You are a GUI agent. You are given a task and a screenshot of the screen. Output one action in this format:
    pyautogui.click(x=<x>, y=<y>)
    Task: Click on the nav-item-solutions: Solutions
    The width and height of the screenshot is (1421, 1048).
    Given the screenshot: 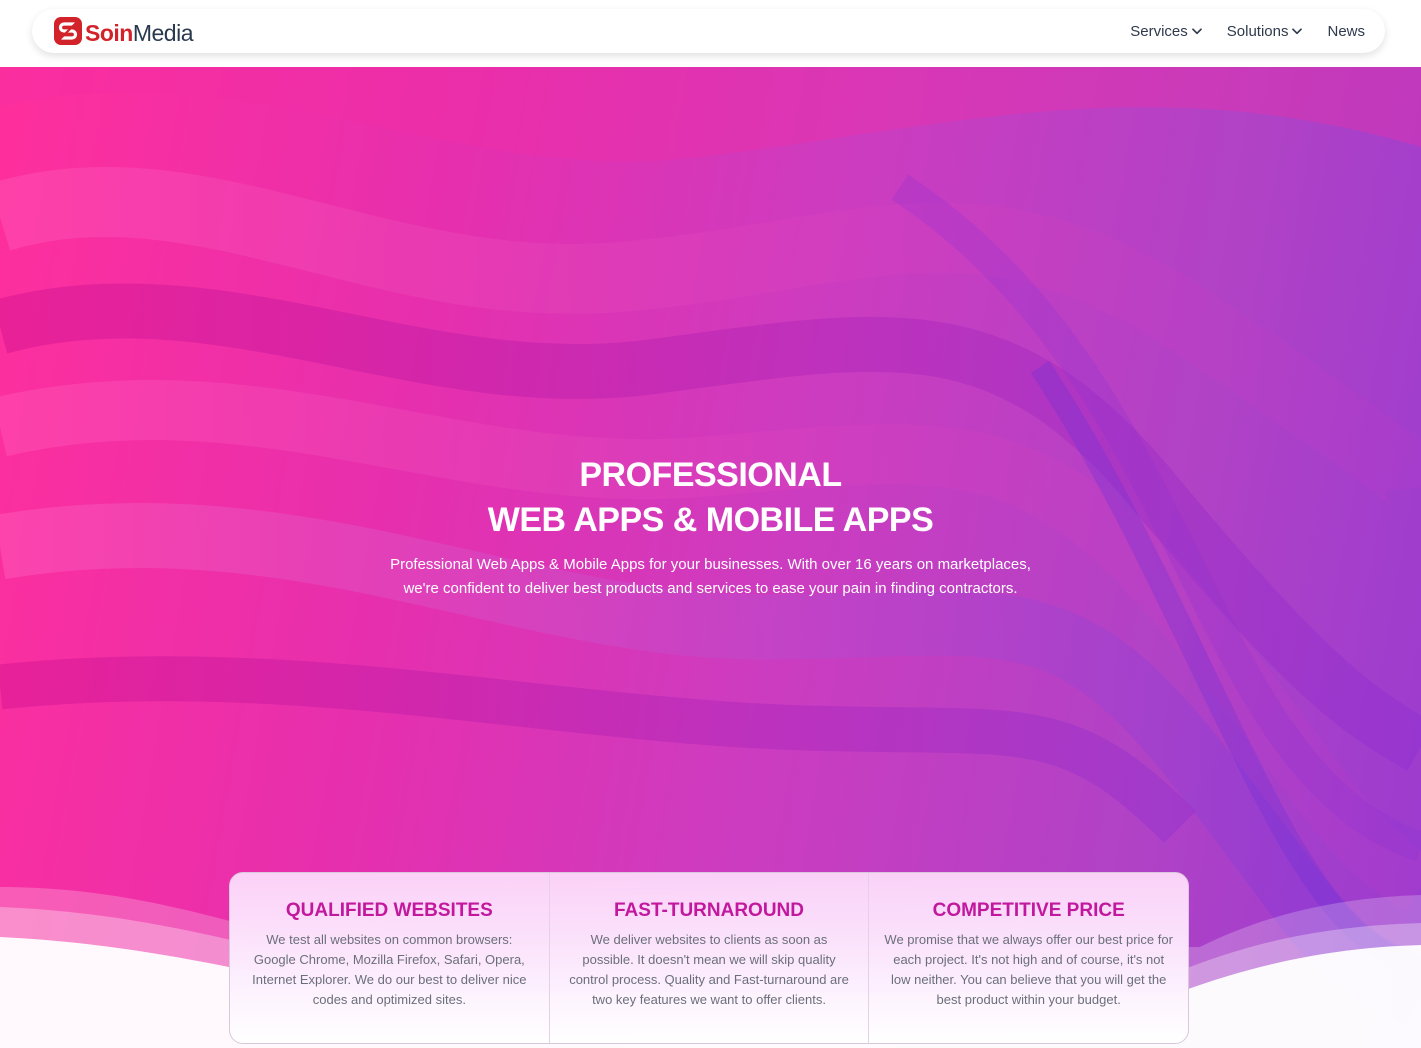 What is the action you would take?
    pyautogui.click(x=1265, y=31)
    